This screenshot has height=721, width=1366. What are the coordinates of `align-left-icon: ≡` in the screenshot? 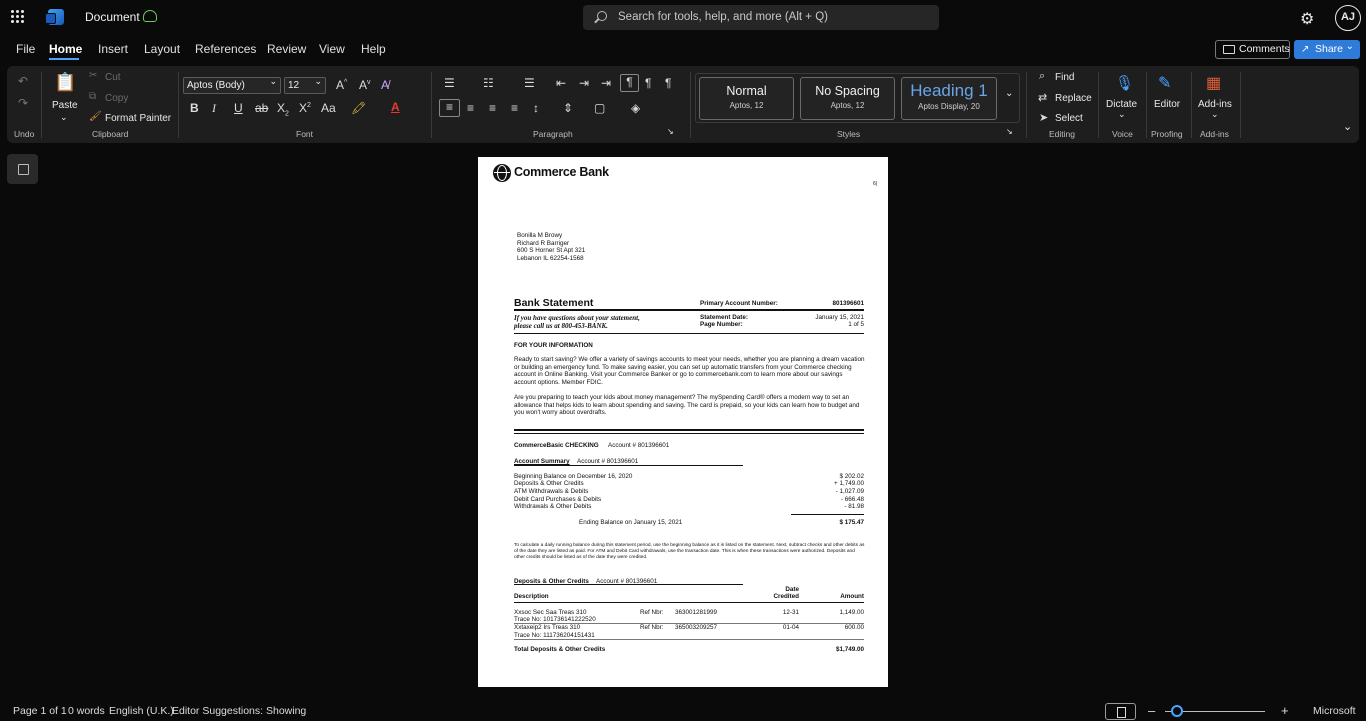 It's located at (449, 108).